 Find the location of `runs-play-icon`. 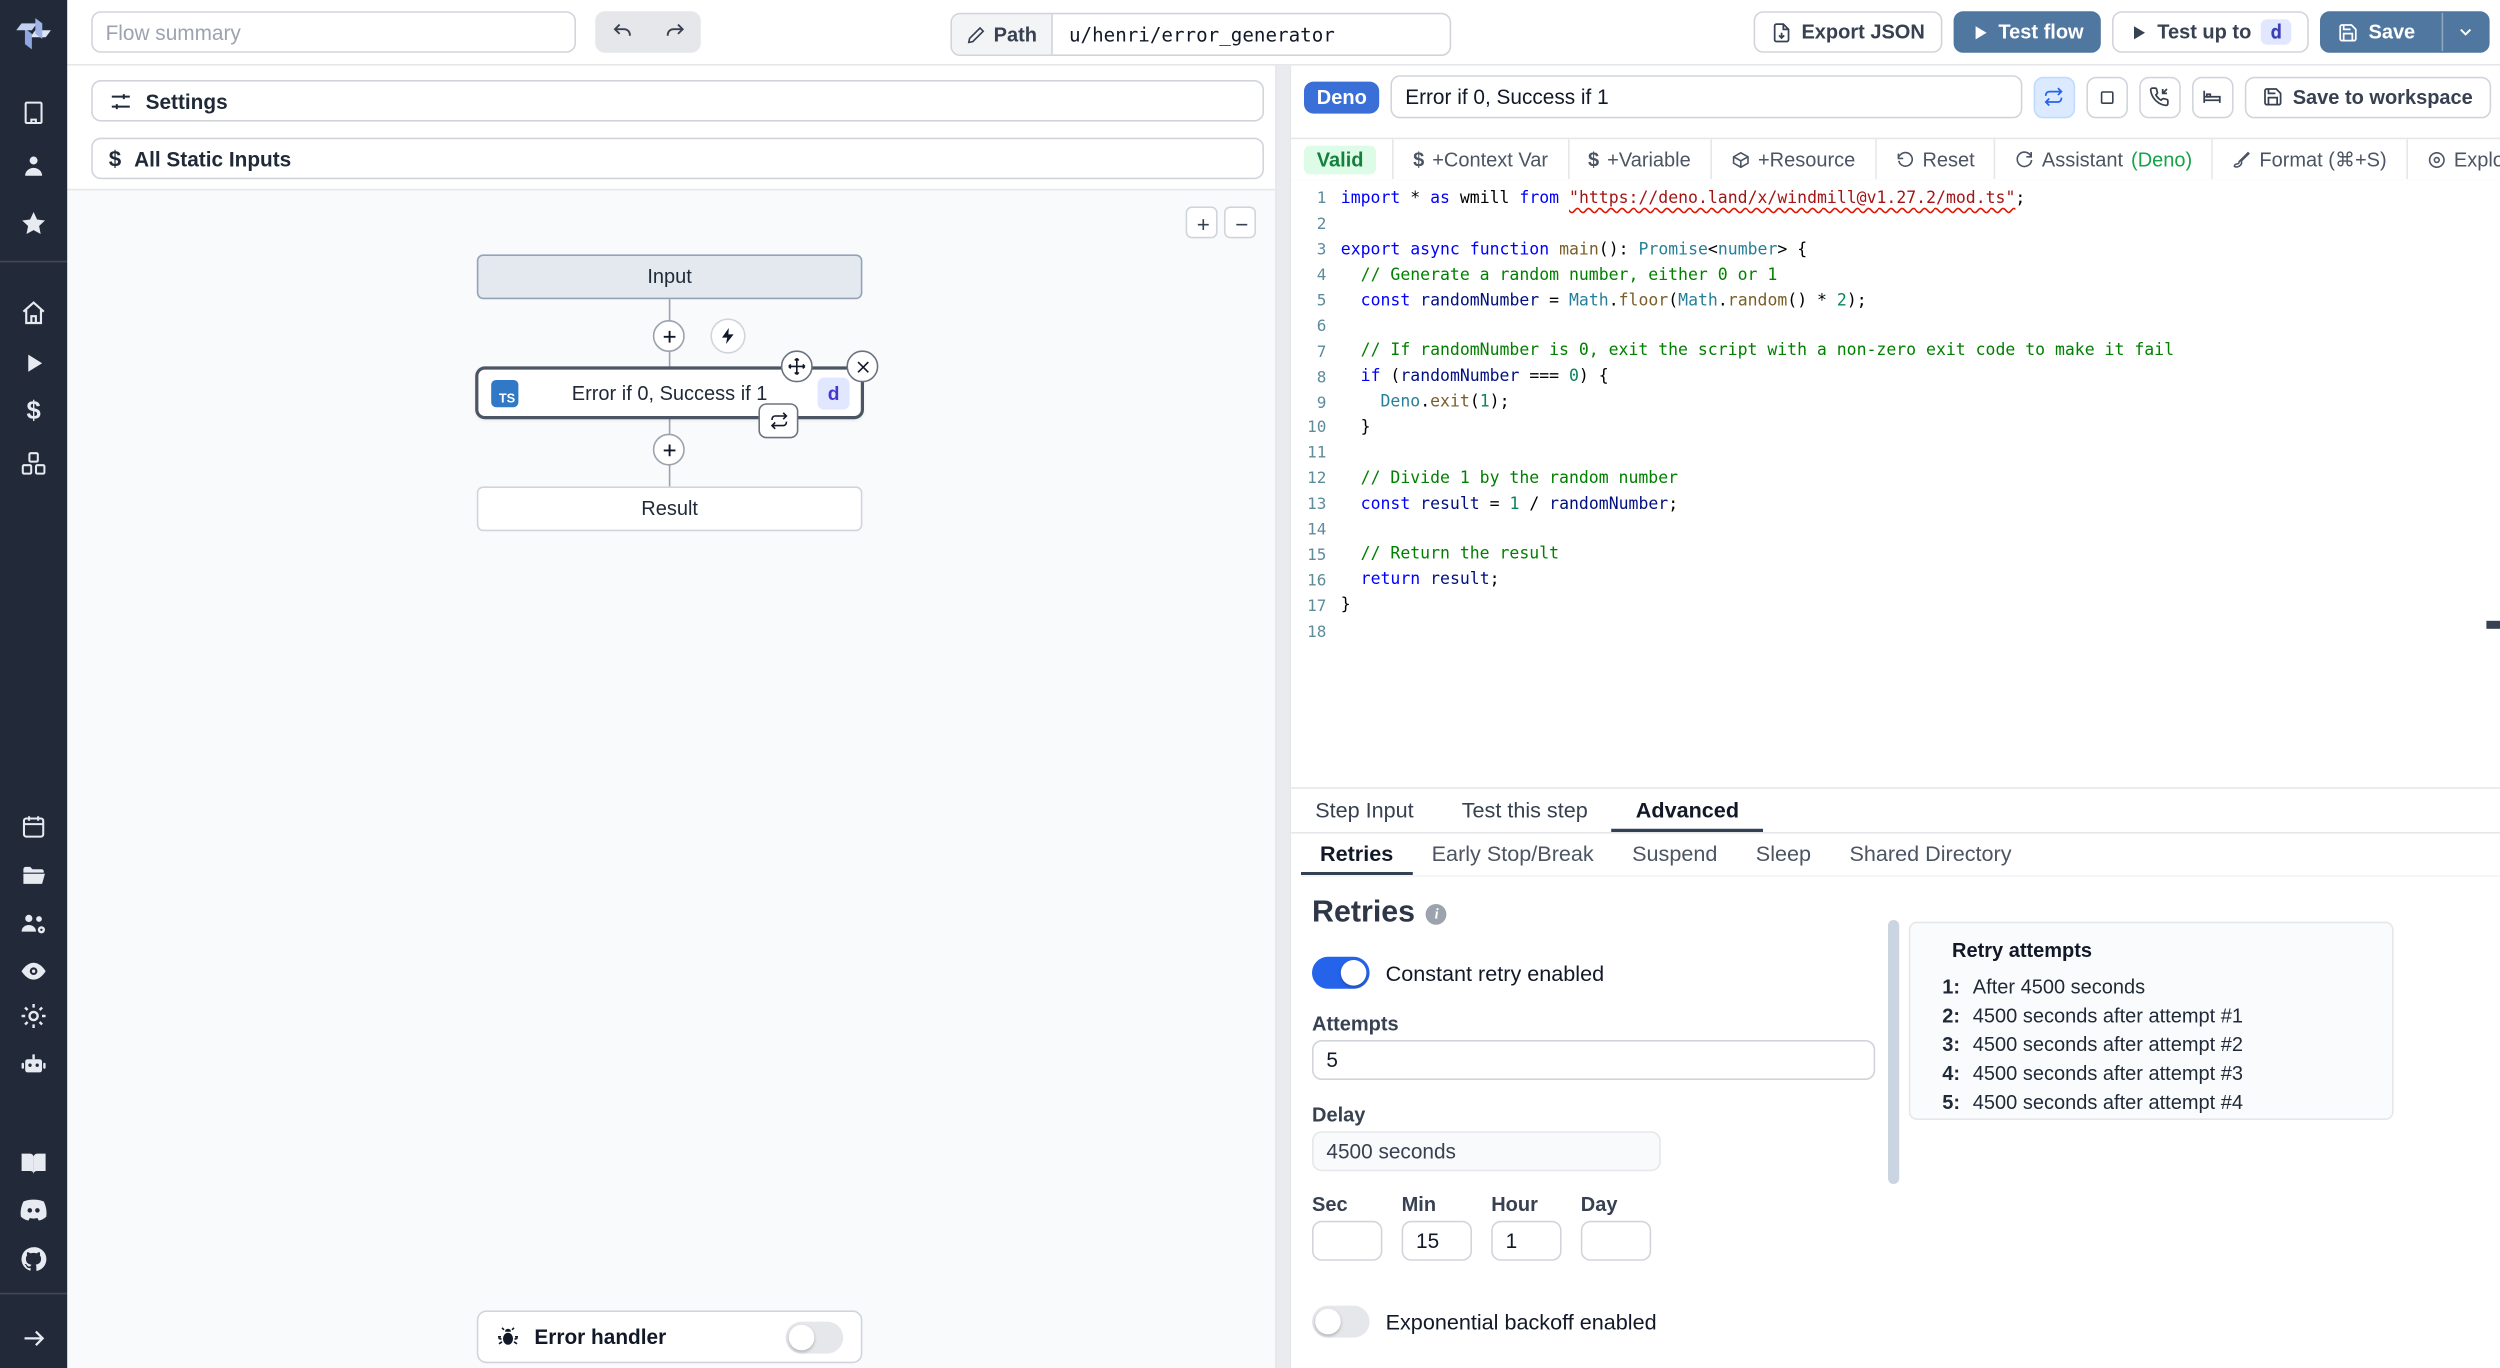

runs-play-icon is located at coordinates (34, 363).